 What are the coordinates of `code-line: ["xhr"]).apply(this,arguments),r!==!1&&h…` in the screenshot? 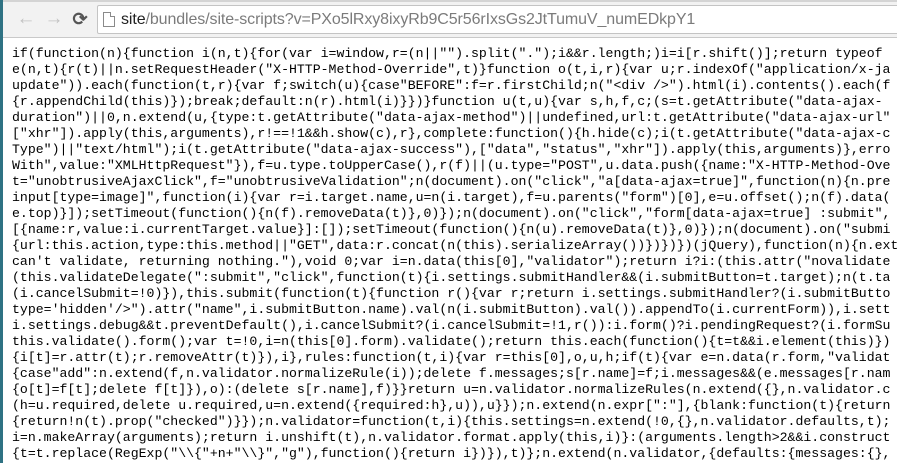 It's located at (451, 133).